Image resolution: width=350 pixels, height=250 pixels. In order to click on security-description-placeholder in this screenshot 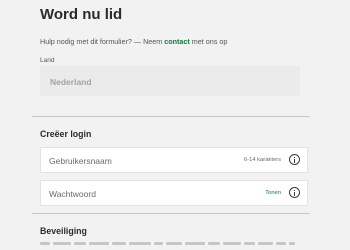, I will do `click(173, 245)`.